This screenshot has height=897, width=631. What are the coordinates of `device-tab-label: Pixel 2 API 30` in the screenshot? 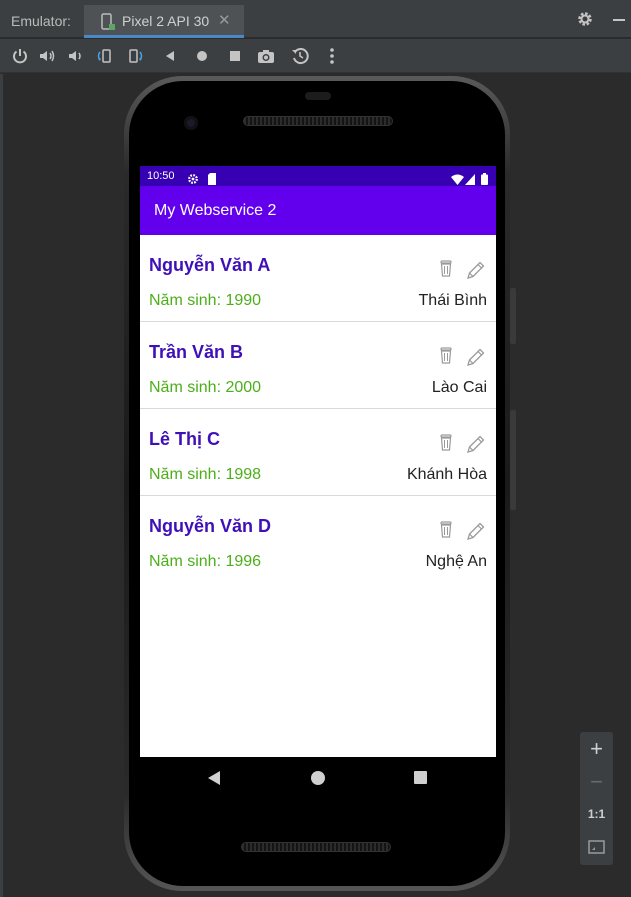 It's located at (166, 21).